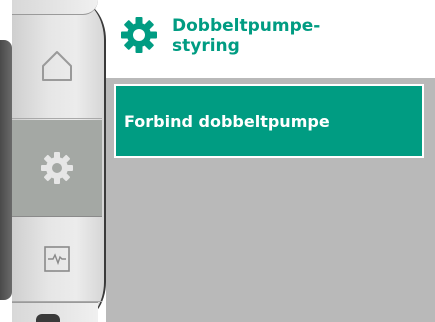 This screenshot has width=435, height=322. Describe the element at coordinates (55, 7) in the screenshot. I see `drum-top-edge` at that location.